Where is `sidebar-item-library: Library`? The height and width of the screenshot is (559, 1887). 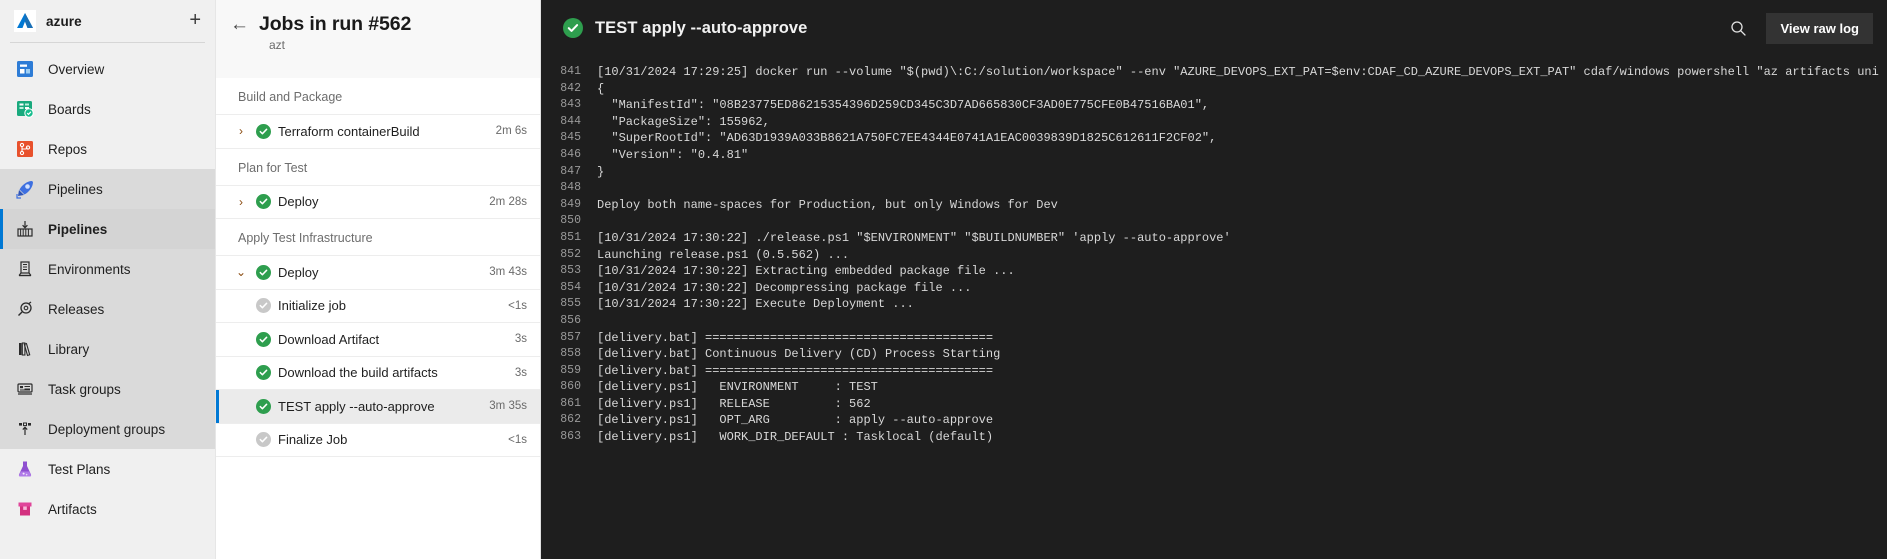
sidebar-item-library: Library is located at coordinates (107, 349).